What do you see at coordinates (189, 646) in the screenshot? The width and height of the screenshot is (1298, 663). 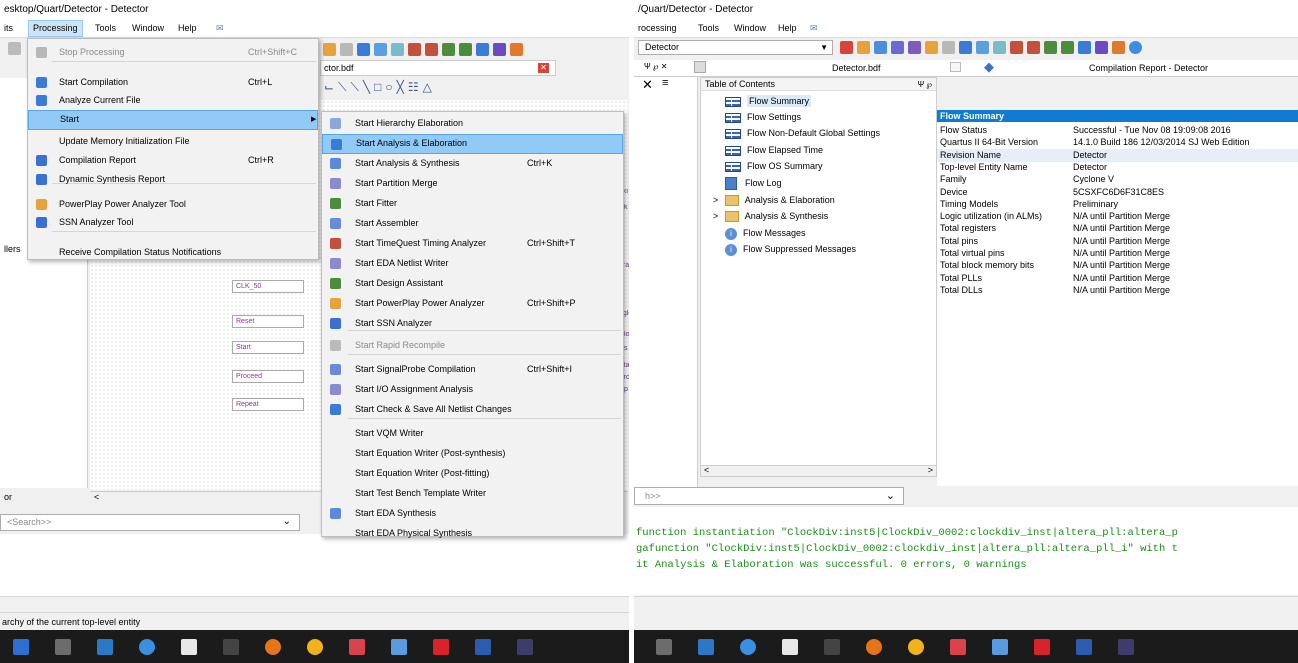 I see `file-icon` at bounding box center [189, 646].